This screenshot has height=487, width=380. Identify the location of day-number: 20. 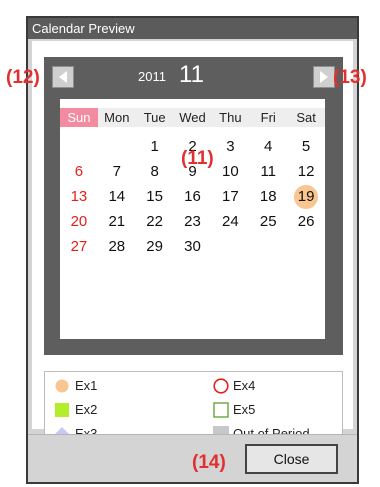
(79, 221).